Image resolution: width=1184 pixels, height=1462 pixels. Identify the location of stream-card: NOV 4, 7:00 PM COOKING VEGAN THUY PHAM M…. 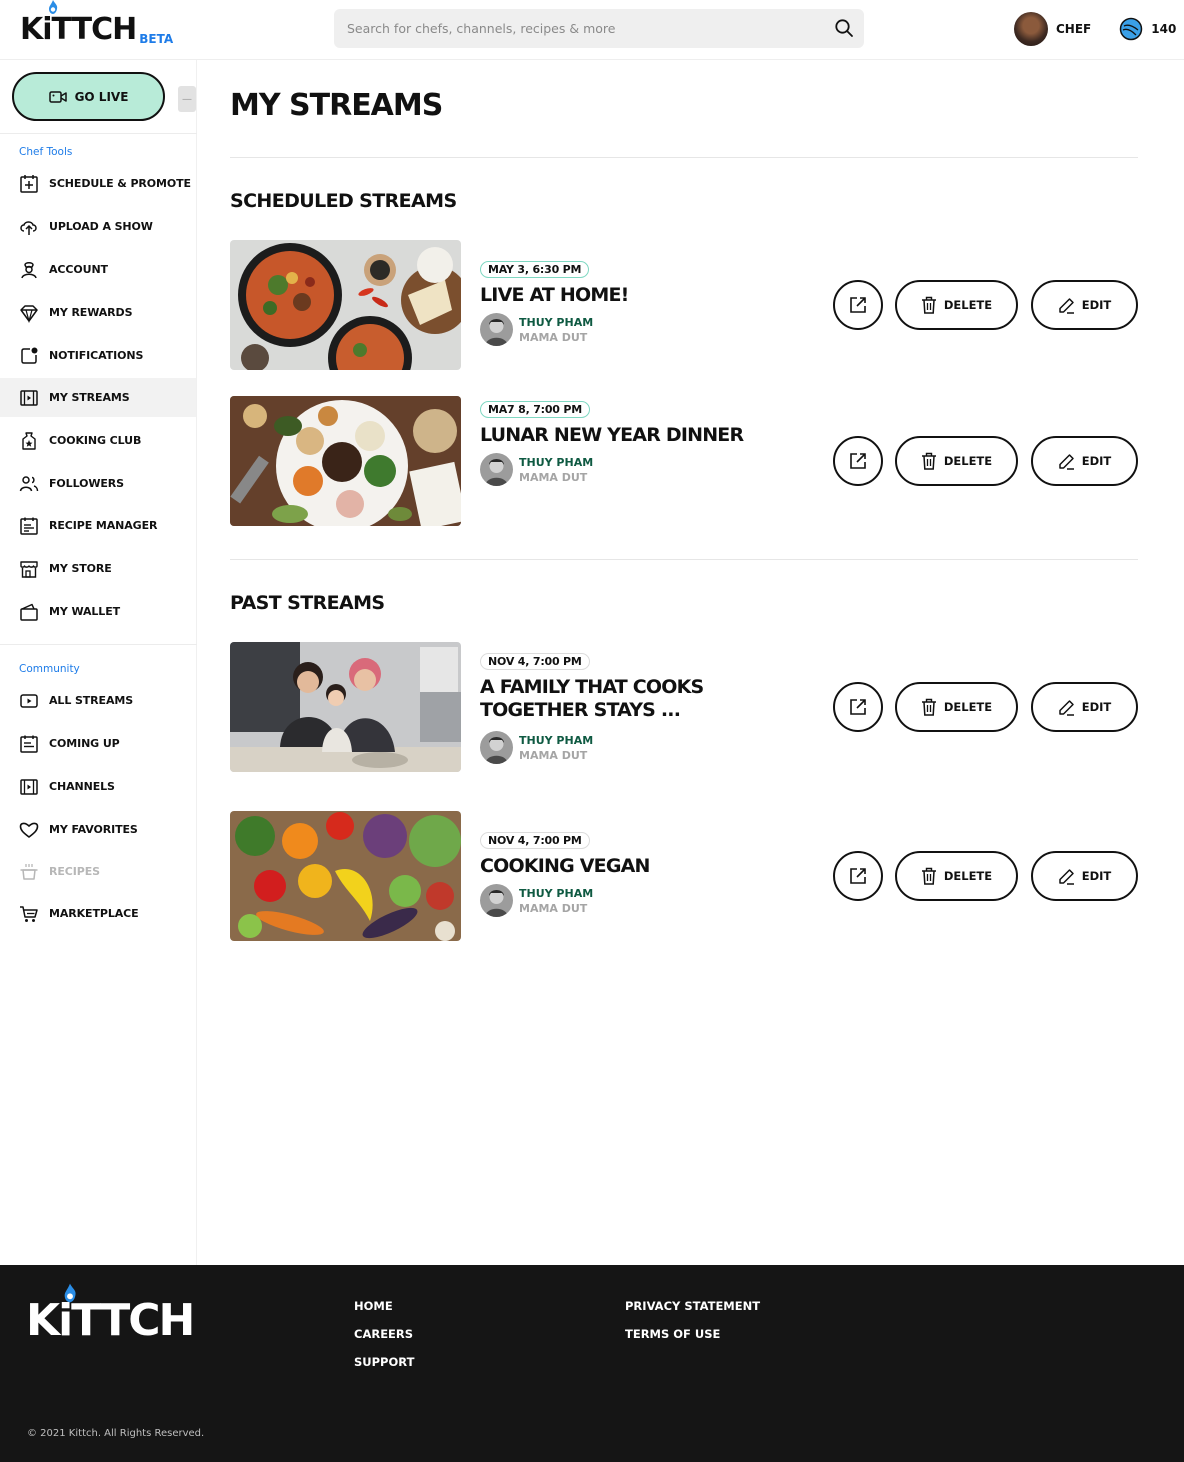
(684, 876).